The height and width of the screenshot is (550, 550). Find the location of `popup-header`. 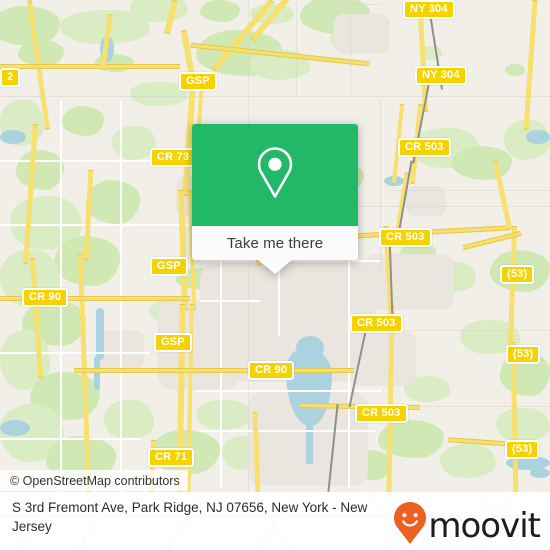

popup-header is located at coordinates (275, 175).